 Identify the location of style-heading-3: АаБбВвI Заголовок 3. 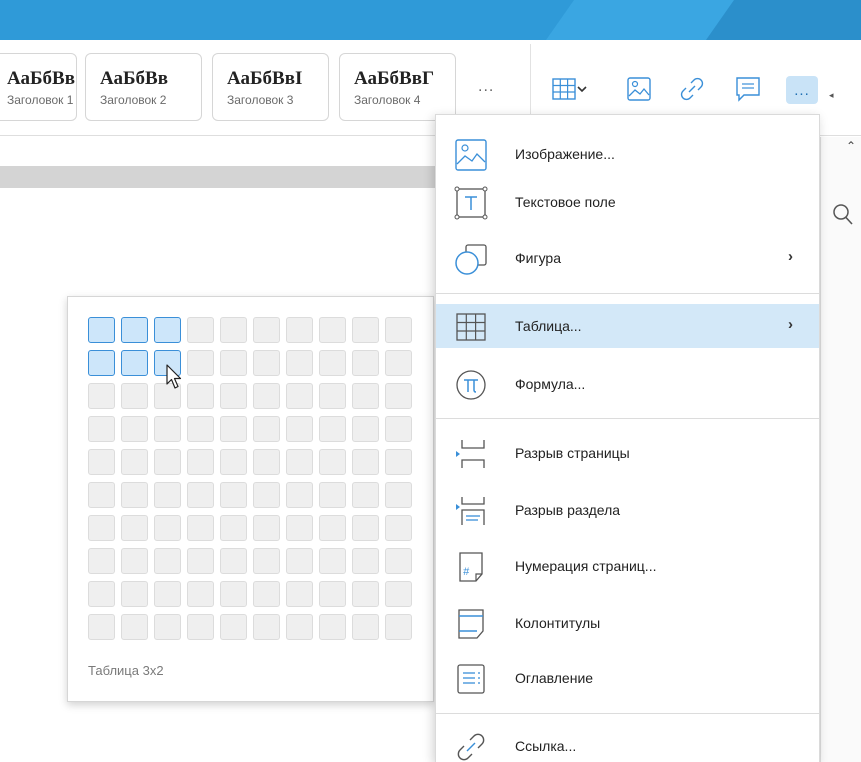
(270, 87).